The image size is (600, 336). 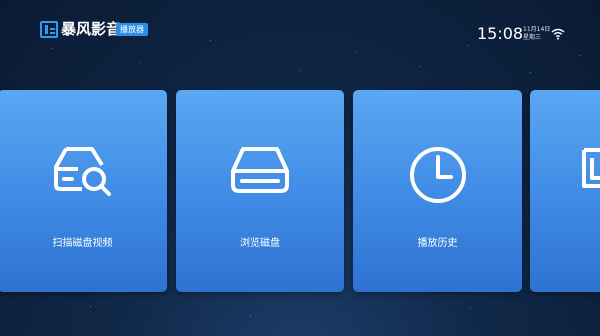 I want to click on tile-label: 浏览磁盘, so click(x=260, y=243).